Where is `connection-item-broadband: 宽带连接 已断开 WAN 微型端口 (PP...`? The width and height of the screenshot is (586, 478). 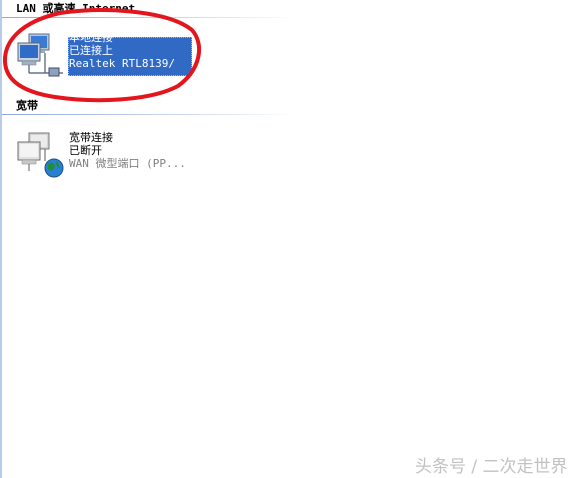
connection-item-broadband: 宽带连接 已断开 WAN 微型端口 (PP... is located at coordinates (105, 157).